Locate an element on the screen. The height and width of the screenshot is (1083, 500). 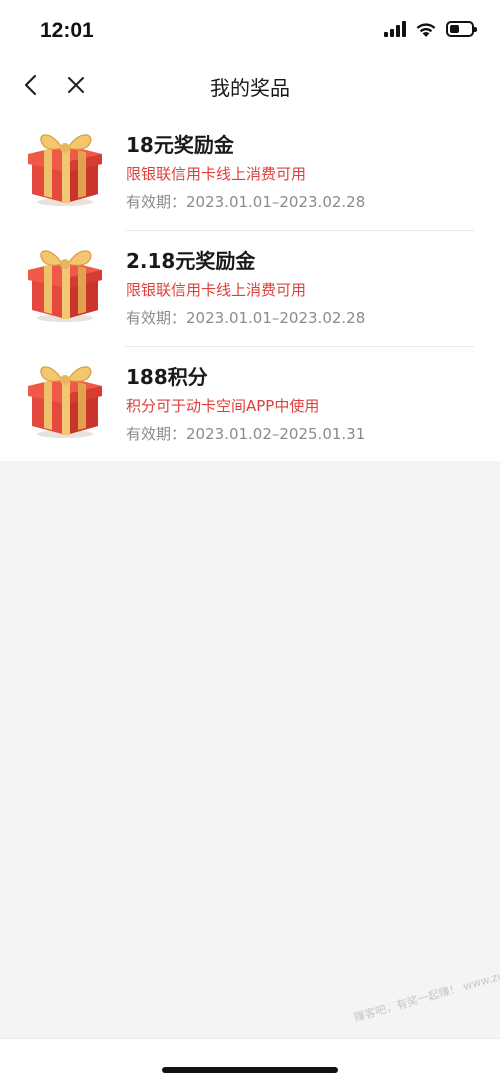
battery-icon is located at coordinates (461, 29).